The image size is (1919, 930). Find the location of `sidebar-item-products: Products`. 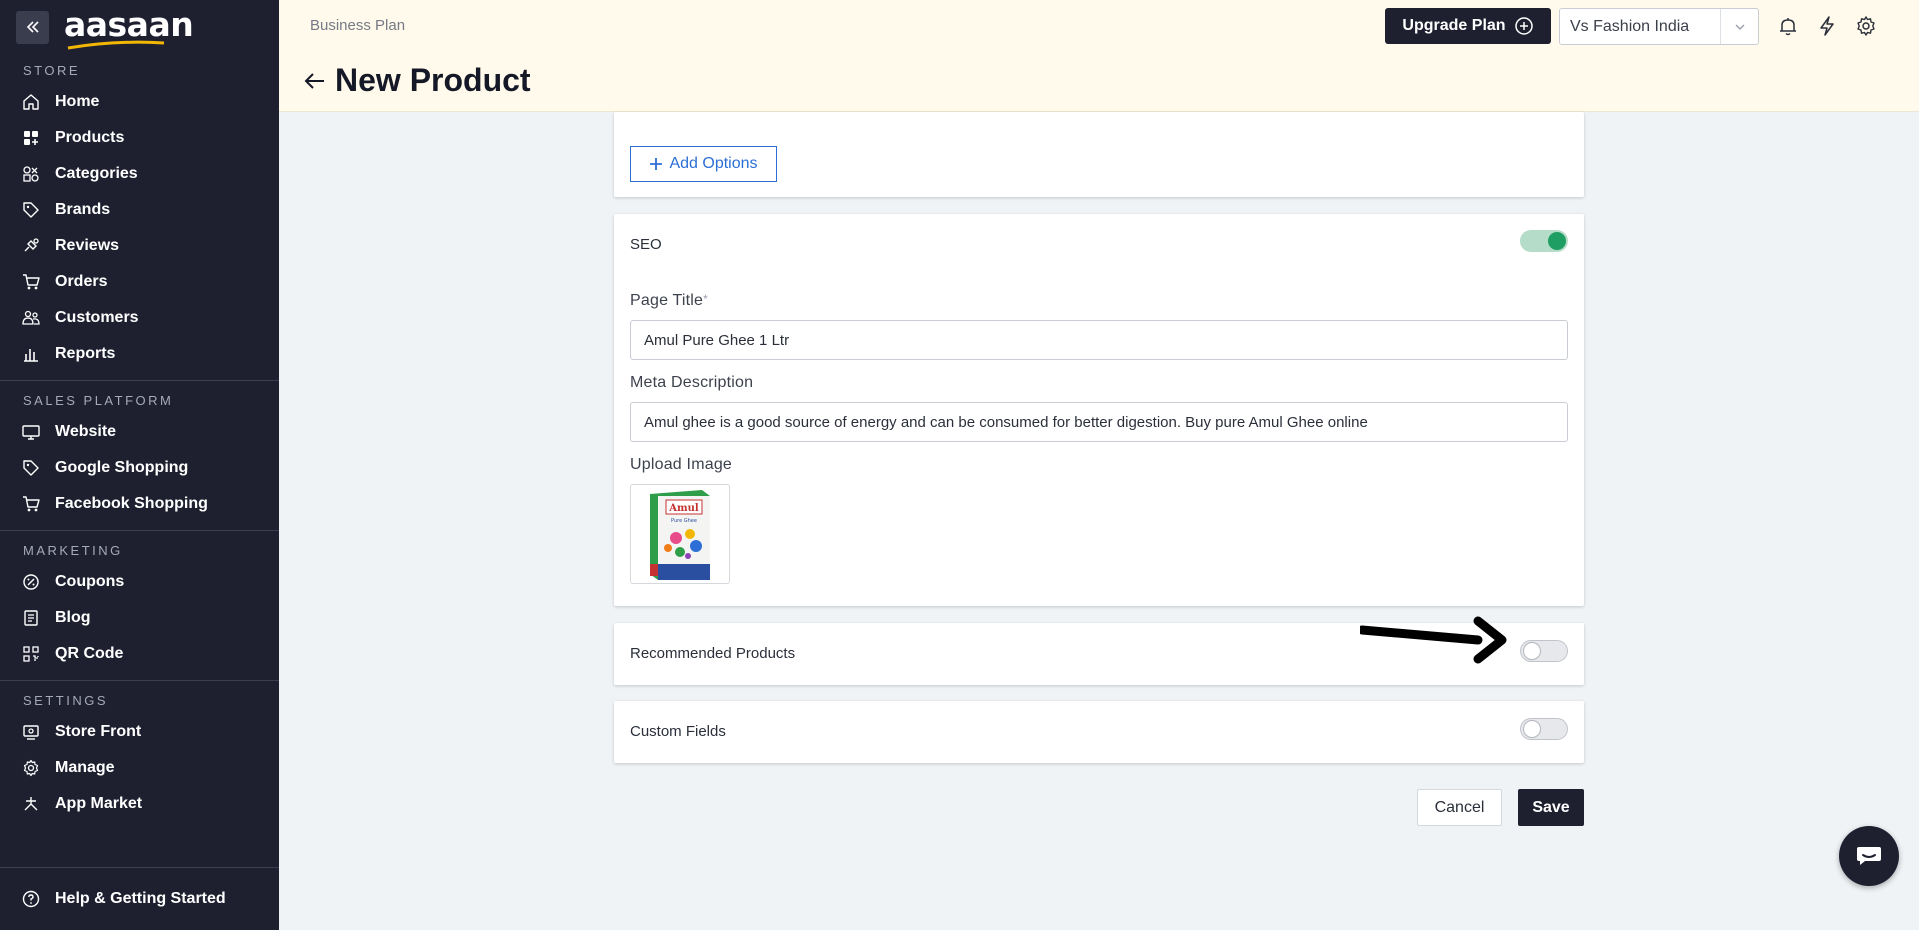

sidebar-item-products: Products is located at coordinates (139, 138).